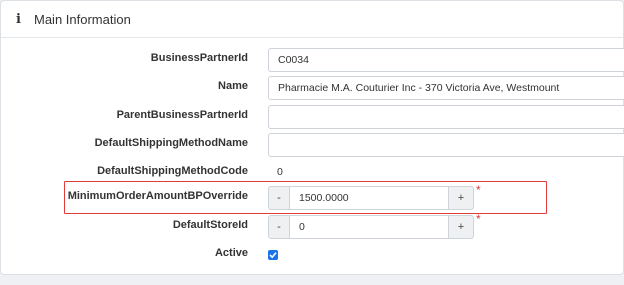 The image size is (624, 285). What do you see at coordinates (446, 60) in the screenshot?
I see `business-partner-id-input: C0034` at bounding box center [446, 60].